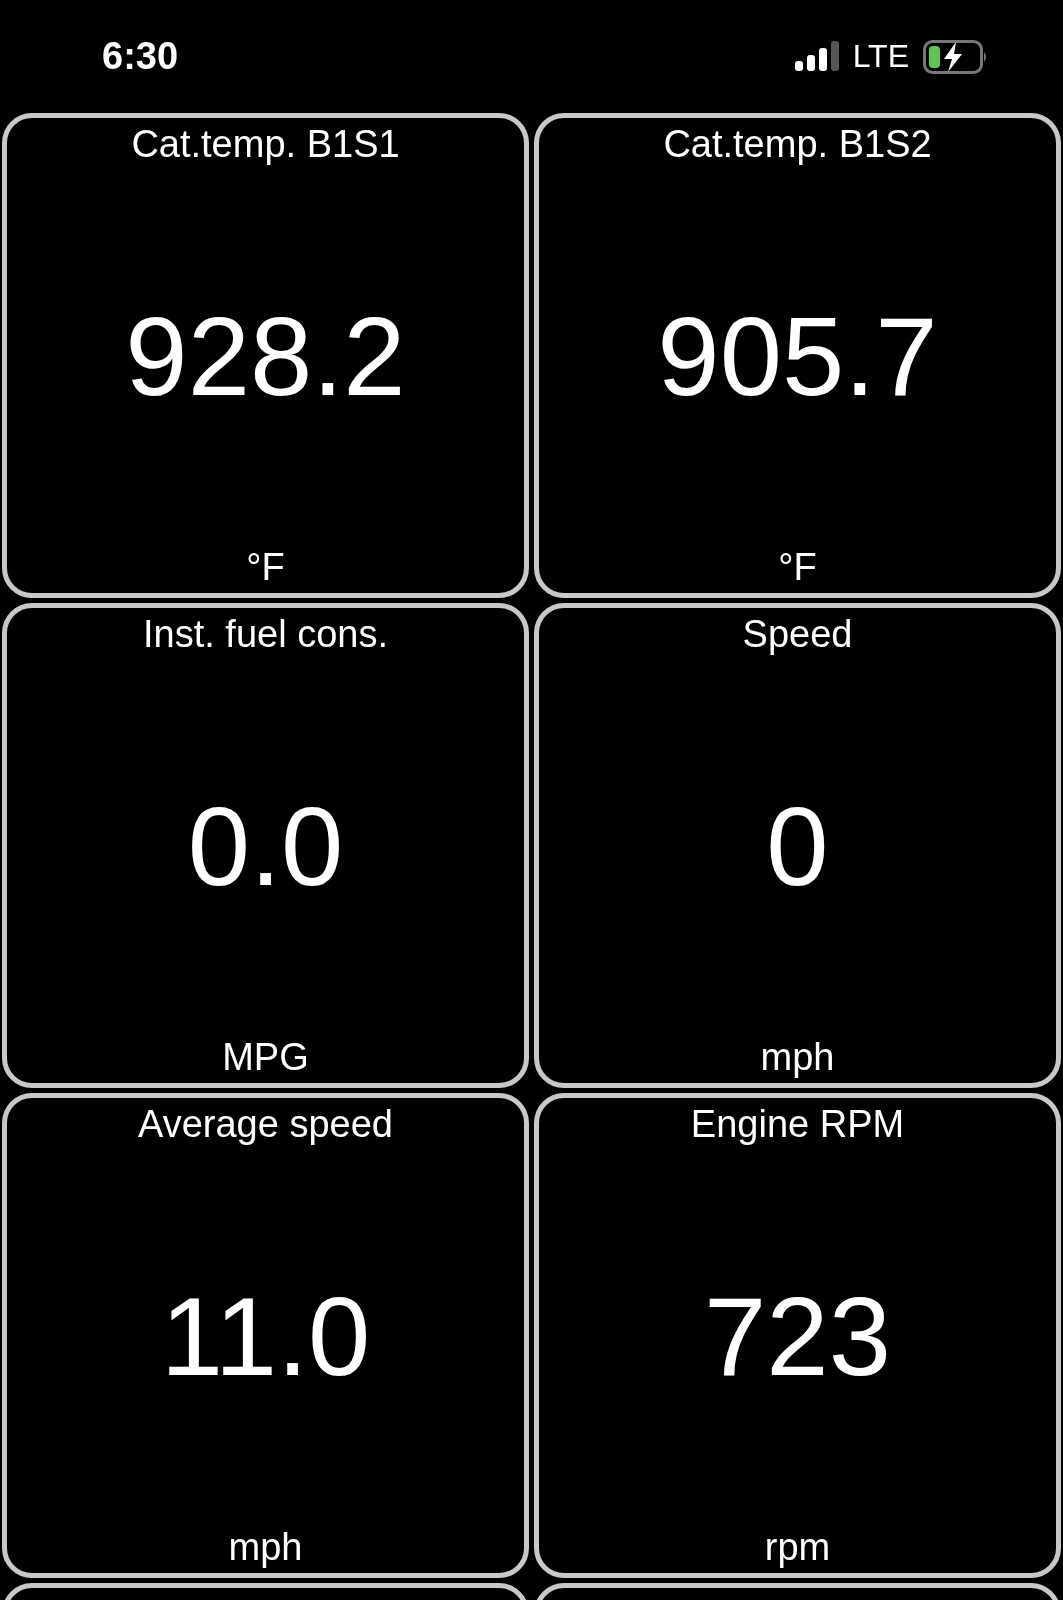 Image resolution: width=1063 pixels, height=1600 pixels. I want to click on signal-icon, so click(816, 56).